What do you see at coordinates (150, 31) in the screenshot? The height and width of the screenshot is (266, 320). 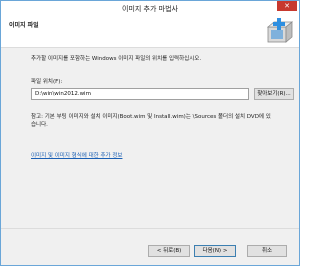 I see `wizard-header: 이미지 파일` at bounding box center [150, 31].